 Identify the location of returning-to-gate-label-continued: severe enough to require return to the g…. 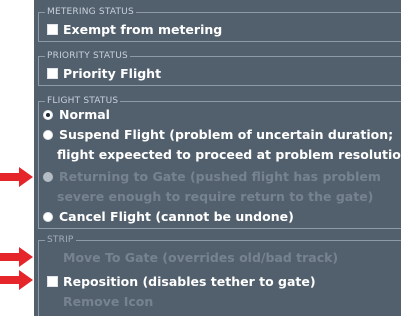
(208, 196).